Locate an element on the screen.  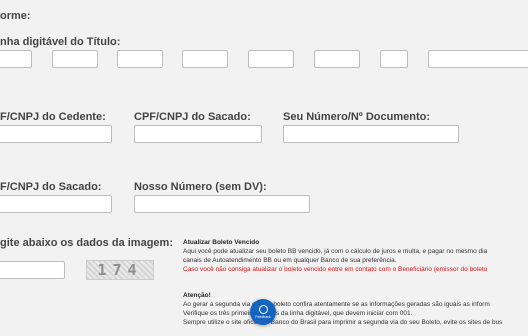
cpf-sacado-2-label: F/CNPJ do Sacado: is located at coordinates (51, 187).